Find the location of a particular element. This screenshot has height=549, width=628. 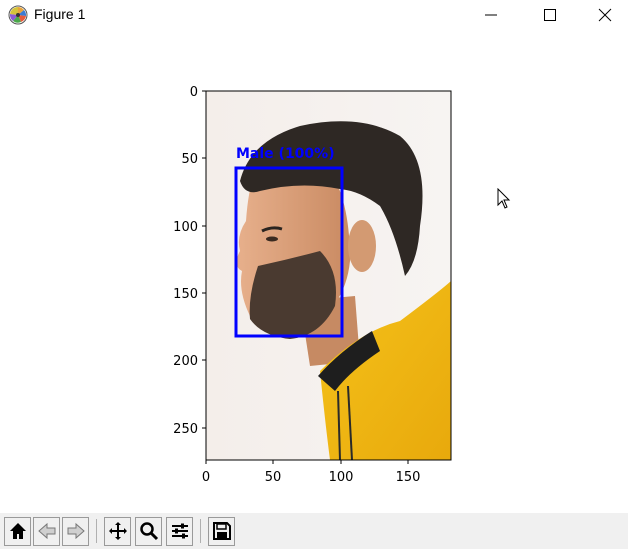

x-tick-label: 100 is located at coordinates (341, 477).